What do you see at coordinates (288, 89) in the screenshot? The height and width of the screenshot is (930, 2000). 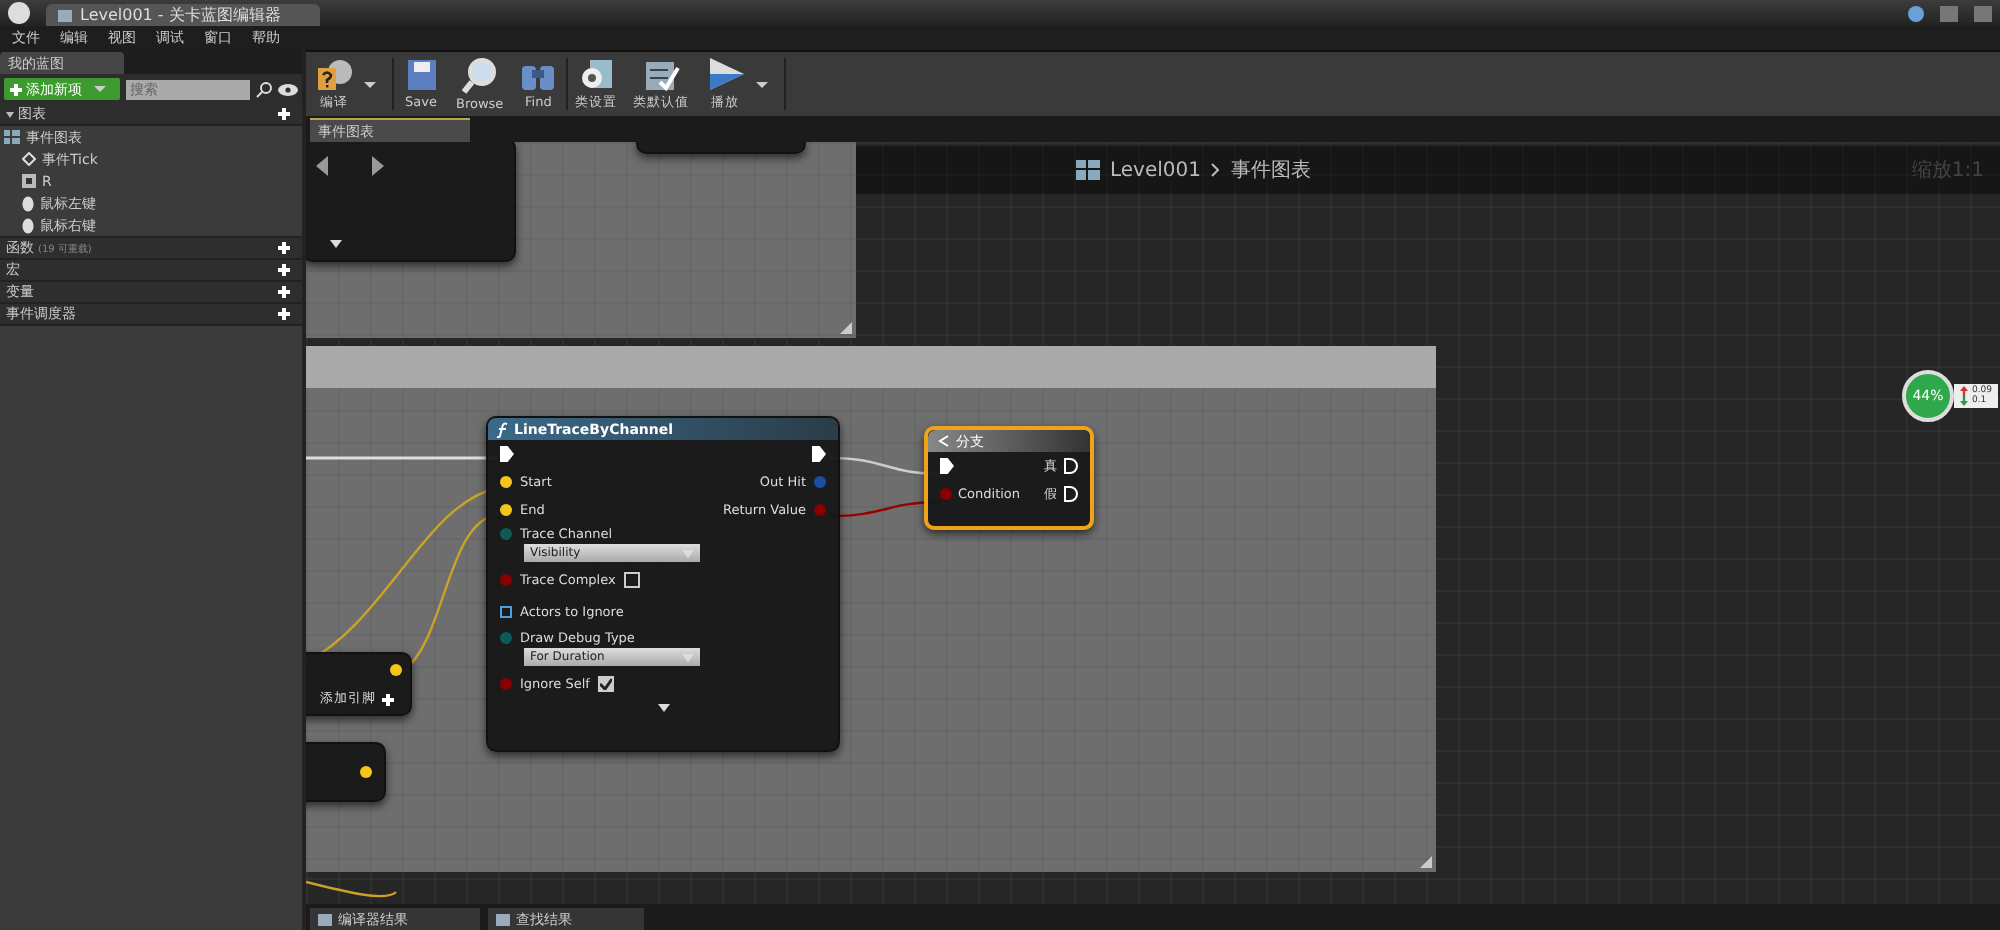 I see `eye-icon` at bounding box center [288, 89].